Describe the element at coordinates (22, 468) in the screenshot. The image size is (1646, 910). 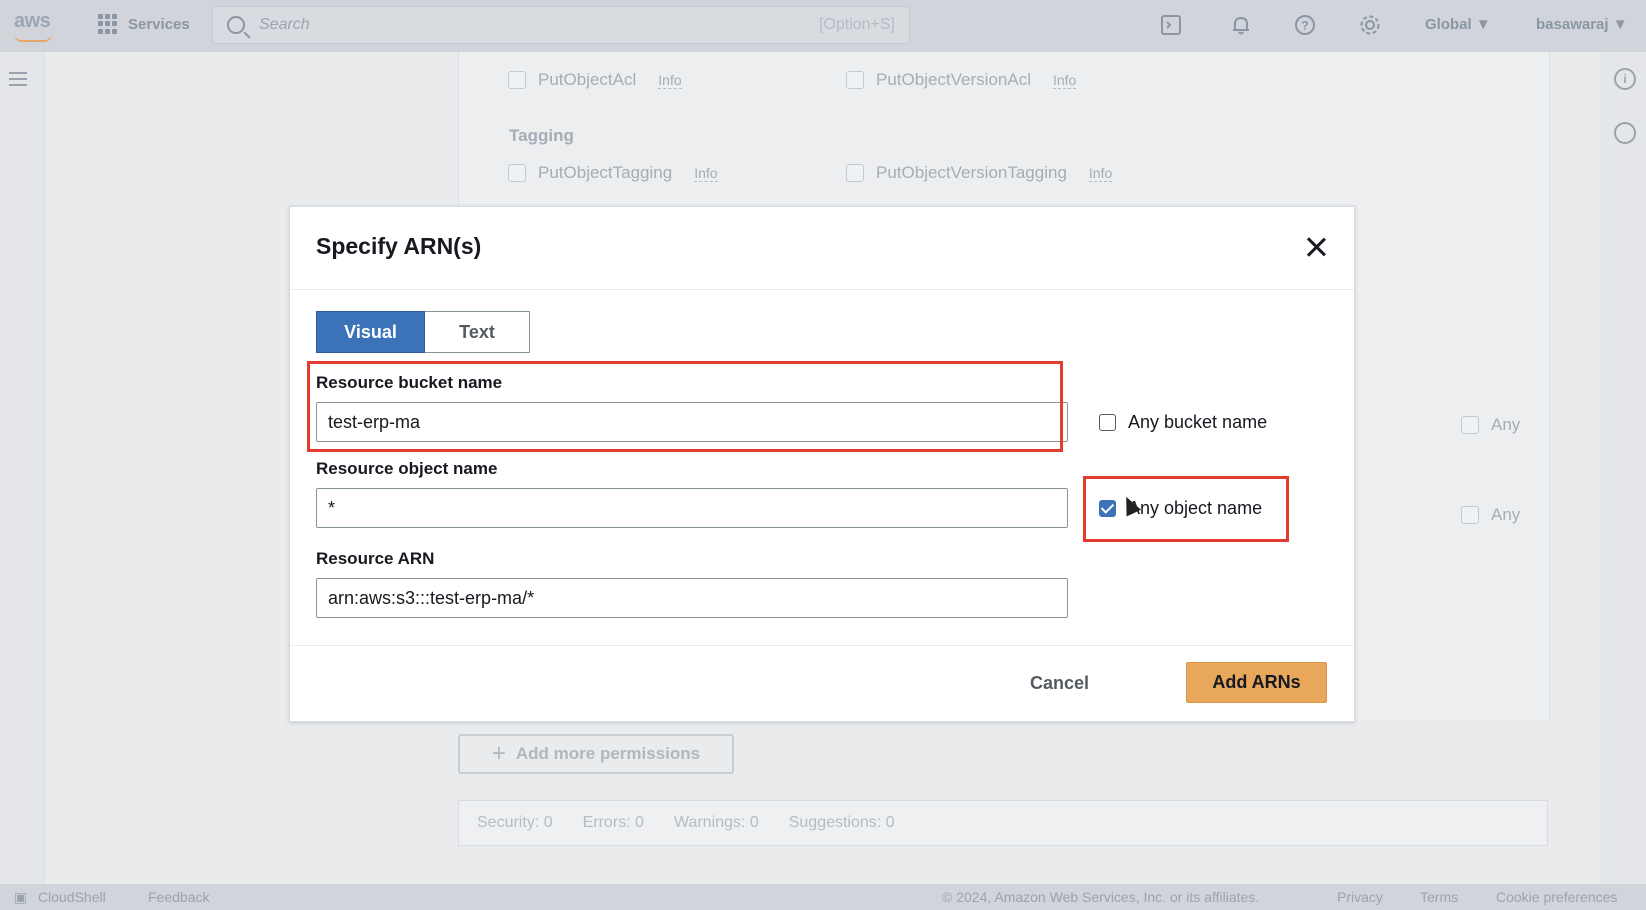
I see `left-sidebar` at that location.